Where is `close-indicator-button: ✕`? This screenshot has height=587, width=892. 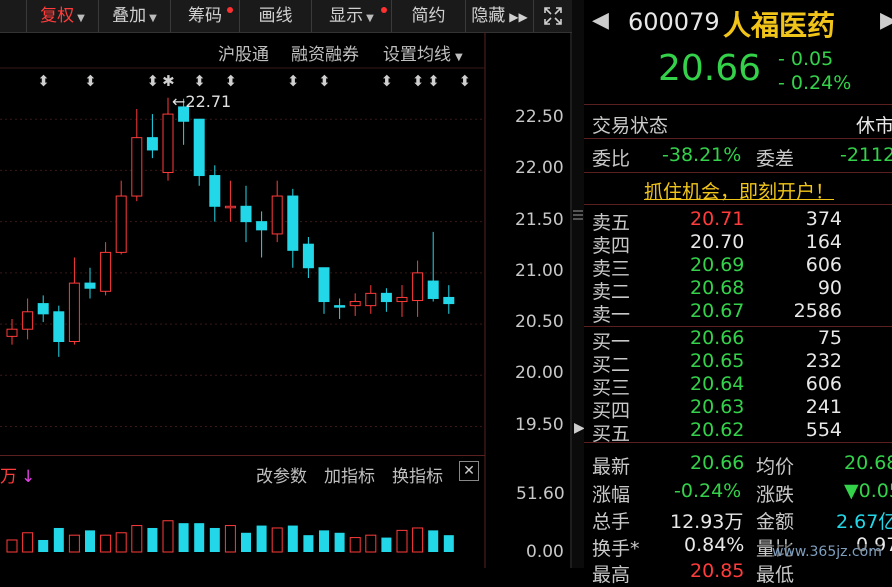
close-indicator-button: ✕ is located at coordinates (469, 471).